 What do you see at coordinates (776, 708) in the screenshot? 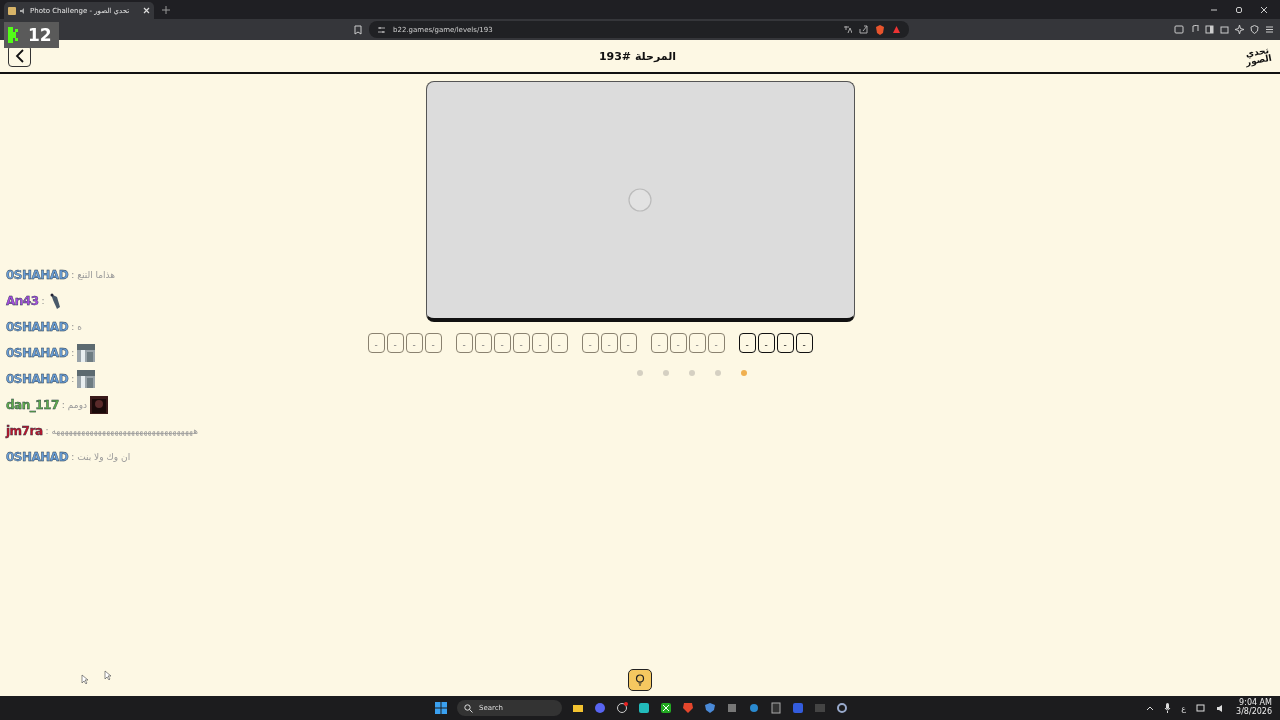
I see `store-app-icon` at bounding box center [776, 708].